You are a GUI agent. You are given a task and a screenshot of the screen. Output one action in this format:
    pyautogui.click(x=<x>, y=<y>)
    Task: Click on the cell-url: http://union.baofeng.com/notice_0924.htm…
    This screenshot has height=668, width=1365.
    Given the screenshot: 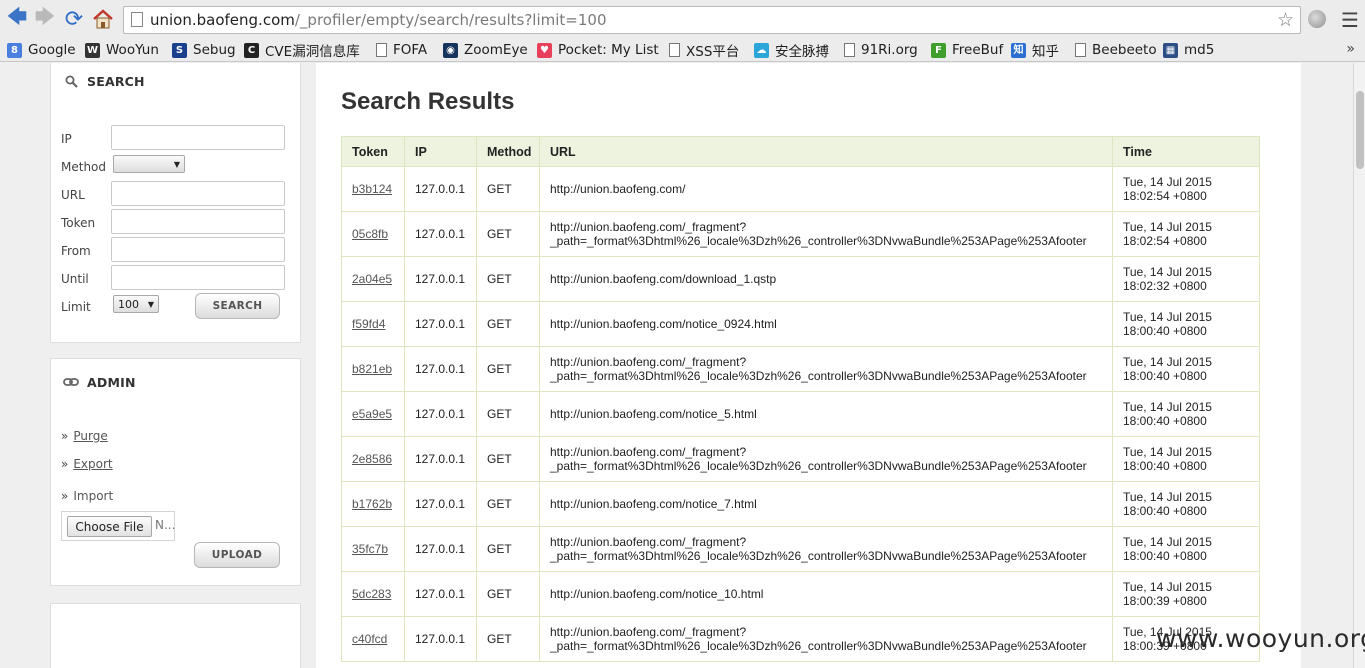 What is the action you would take?
    pyautogui.click(x=826, y=324)
    